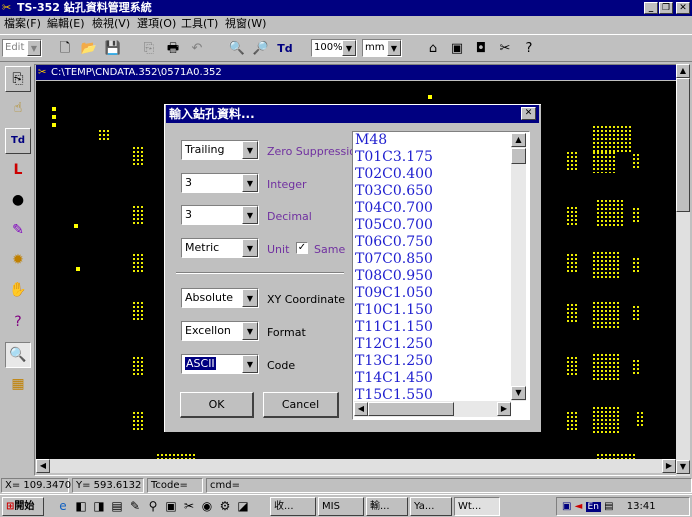 The image size is (692, 517). What do you see at coordinates (261, 49) in the screenshot?
I see `zoom-out-icon: 🔎` at bounding box center [261, 49].